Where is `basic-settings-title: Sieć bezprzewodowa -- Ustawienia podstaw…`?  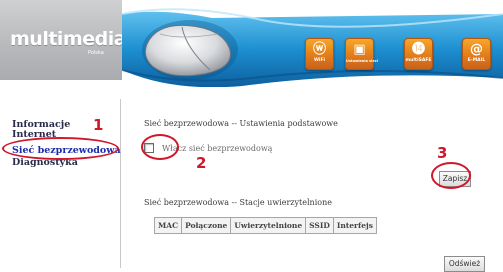 basic-settings-title: Sieć bezprzewodowa -- Ustawienia podstaw… is located at coordinates (241, 123).